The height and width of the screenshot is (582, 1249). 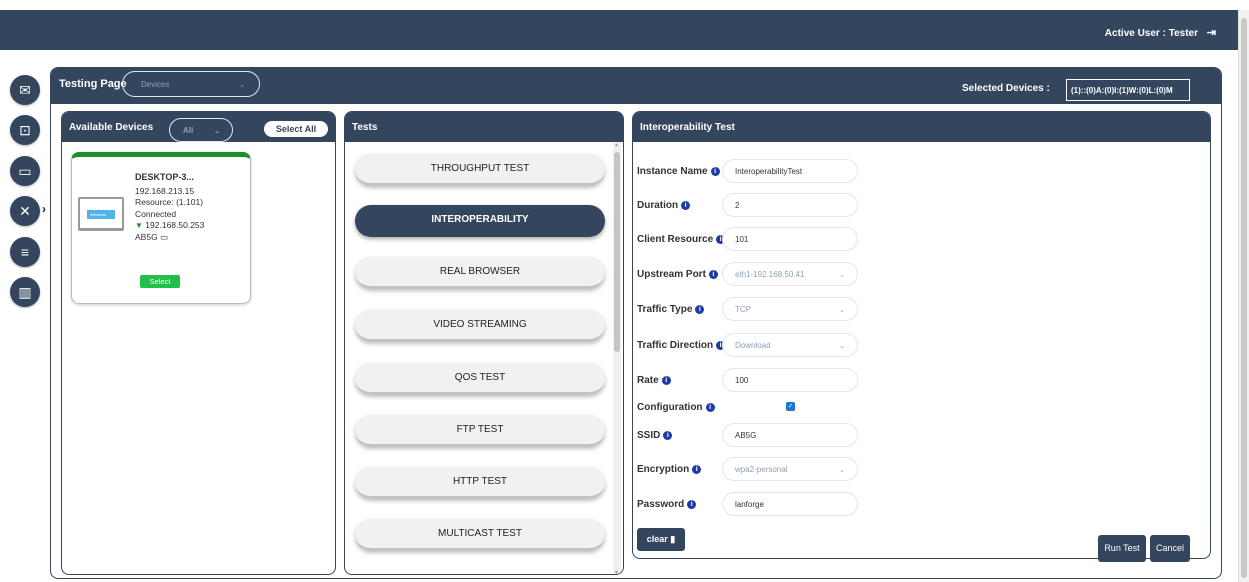 What do you see at coordinates (790, 435) in the screenshot?
I see `ssid-input: AB5G` at bounding box center [790, 435].